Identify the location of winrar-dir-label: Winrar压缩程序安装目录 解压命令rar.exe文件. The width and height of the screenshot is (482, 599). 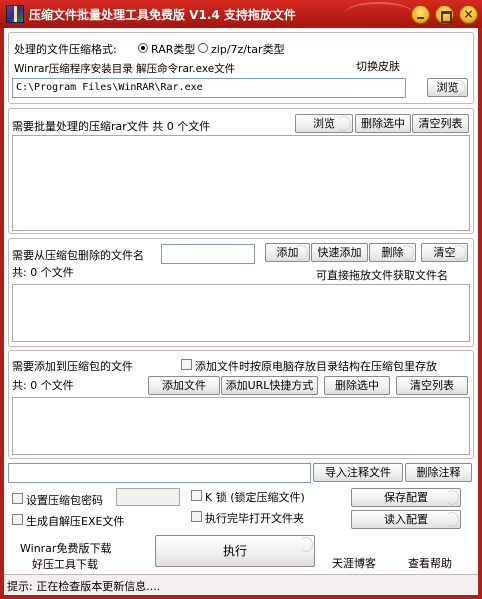
(125, 69).